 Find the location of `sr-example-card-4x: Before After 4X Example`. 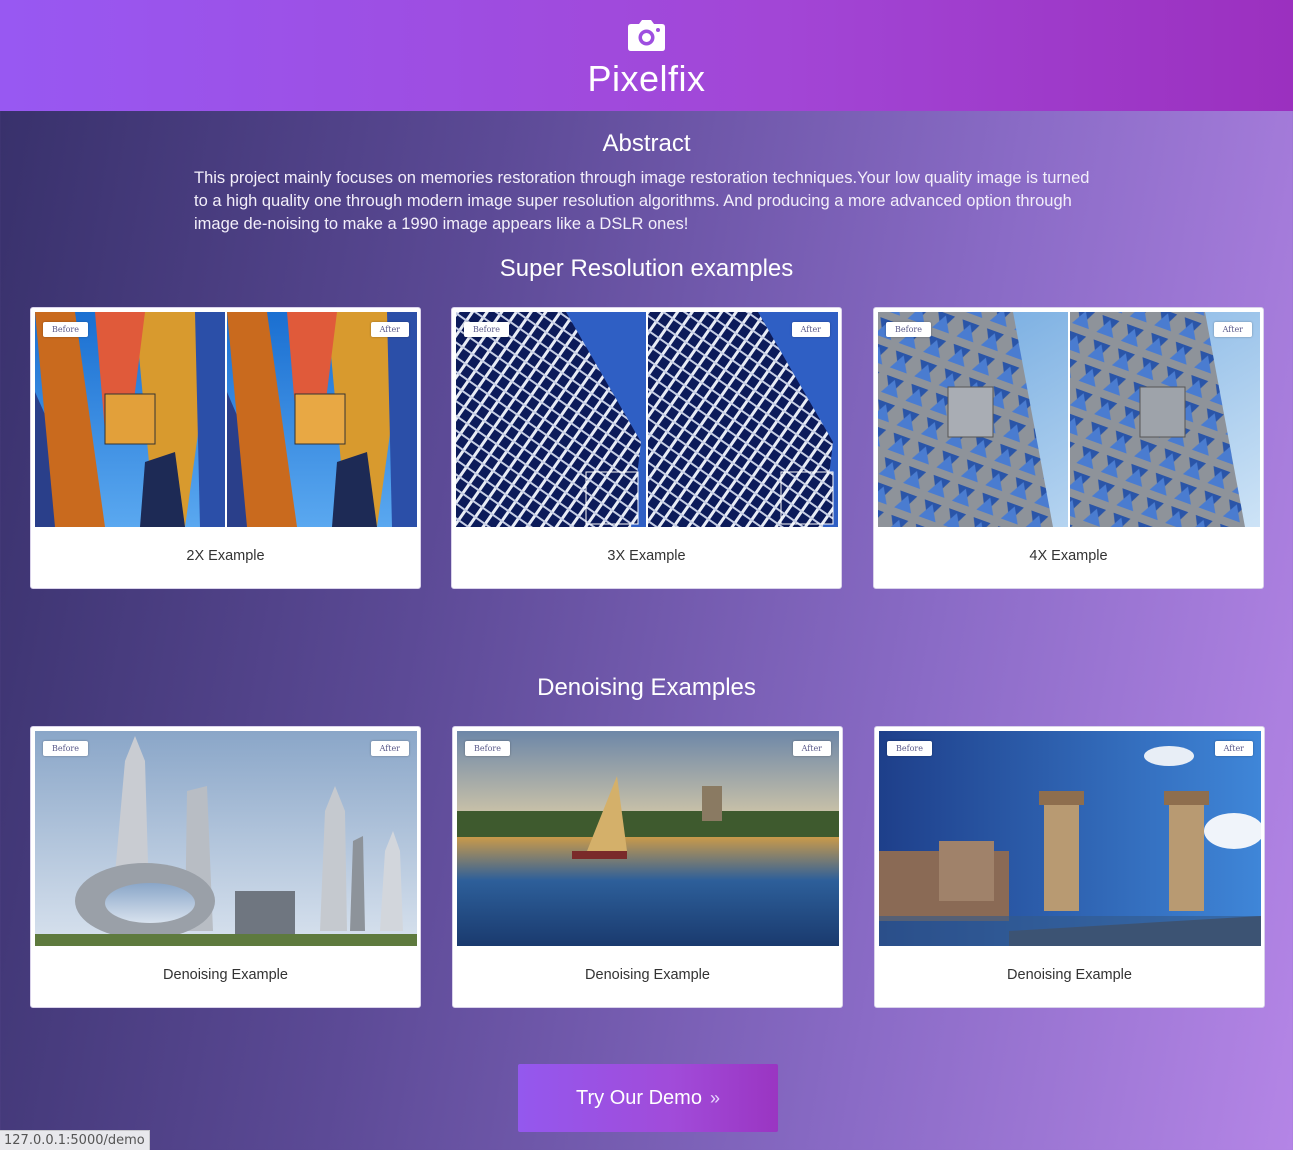

sr-example-card-4x: Before After 4X Example is located at coordinates (1068, 448).